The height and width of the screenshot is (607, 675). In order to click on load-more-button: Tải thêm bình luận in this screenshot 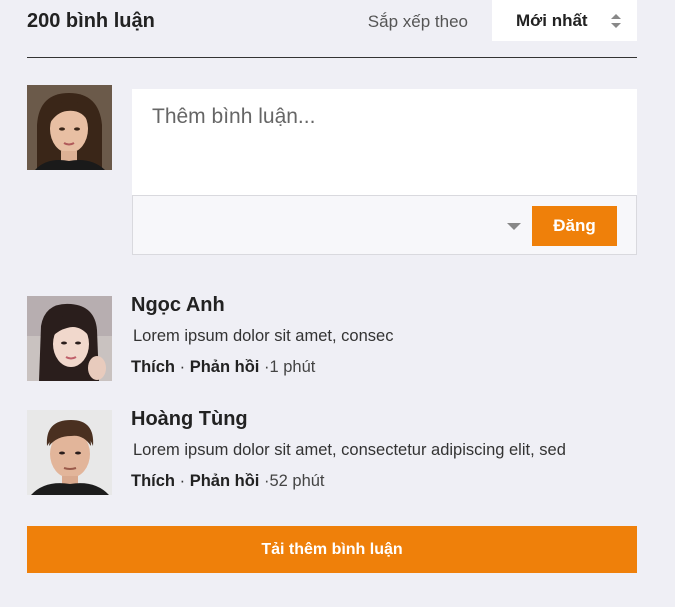, I will do `click(332, 549)`.